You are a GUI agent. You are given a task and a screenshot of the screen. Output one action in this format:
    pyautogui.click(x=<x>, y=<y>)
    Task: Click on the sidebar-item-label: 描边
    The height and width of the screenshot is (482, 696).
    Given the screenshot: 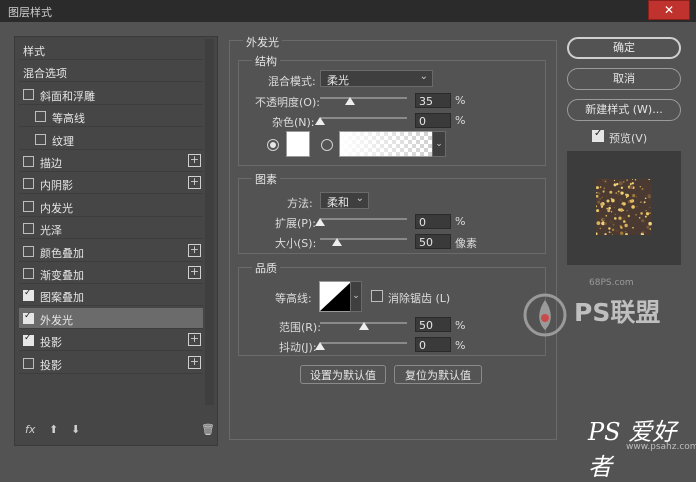 What is the action you would take?
    pyautogui.click(x=51, y=163)
    